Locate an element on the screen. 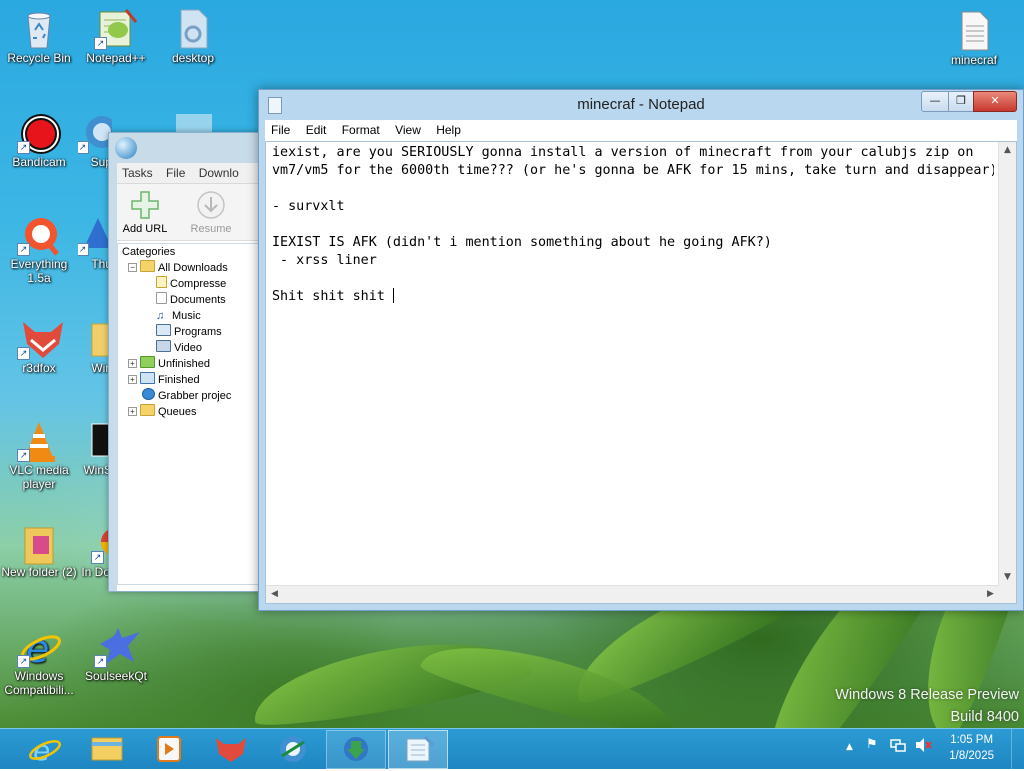 The height and width of the screenshot is (771, 1024). internet-explorer-icon: e ↗ is located at coordinates (39, 648).